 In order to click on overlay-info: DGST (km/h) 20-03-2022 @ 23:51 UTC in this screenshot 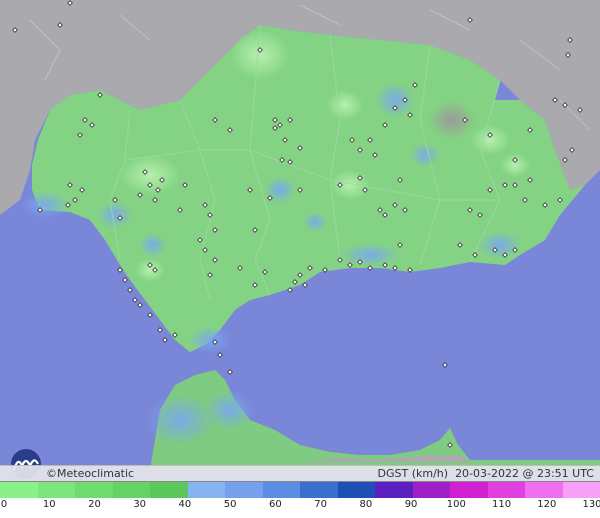, I will do `click(486, 473)`.